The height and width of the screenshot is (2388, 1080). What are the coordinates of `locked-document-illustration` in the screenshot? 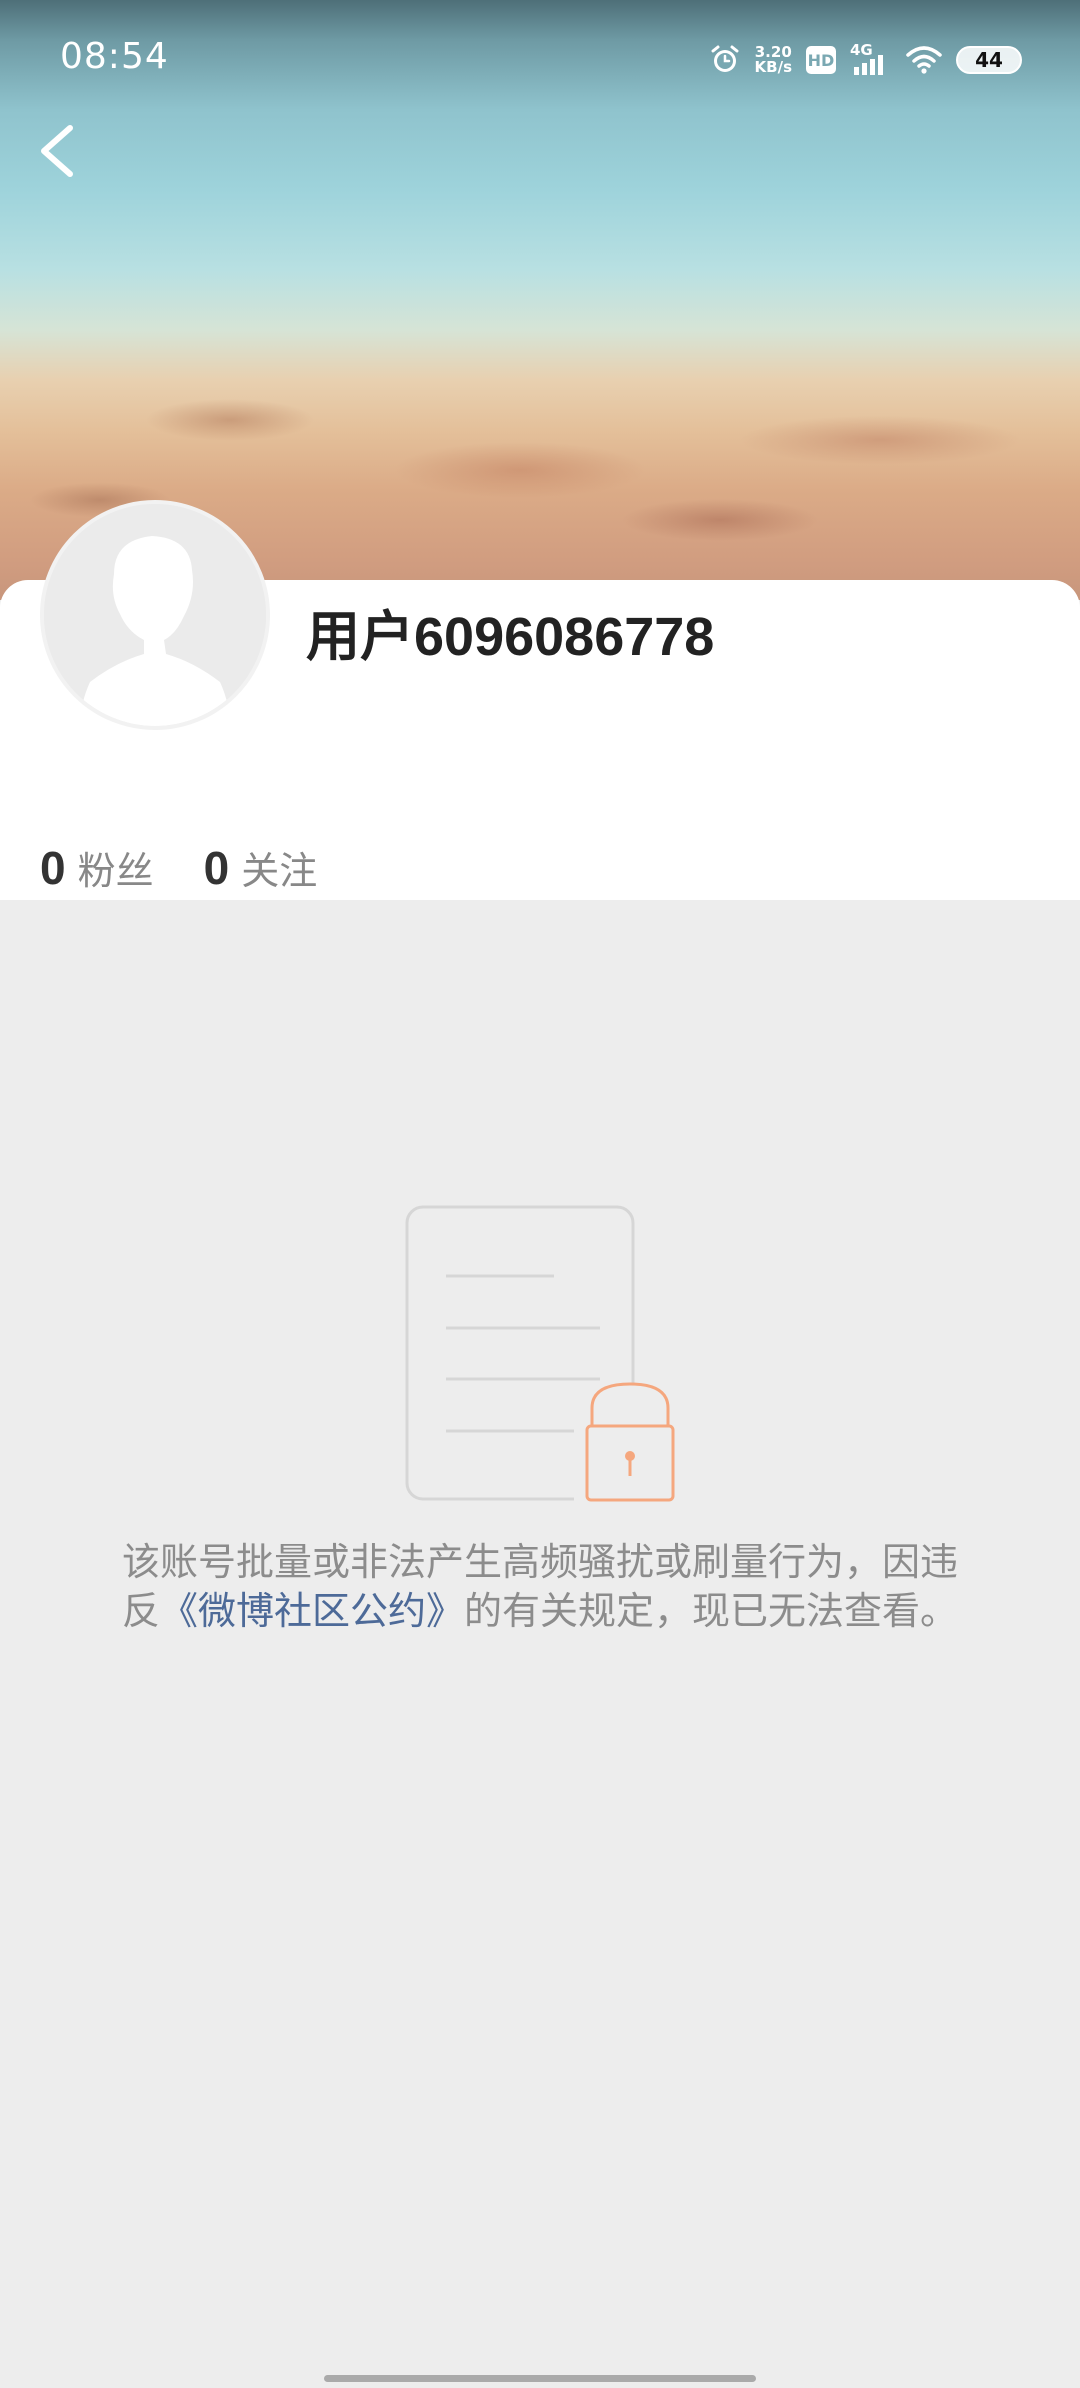 It's located at (544, 1354).